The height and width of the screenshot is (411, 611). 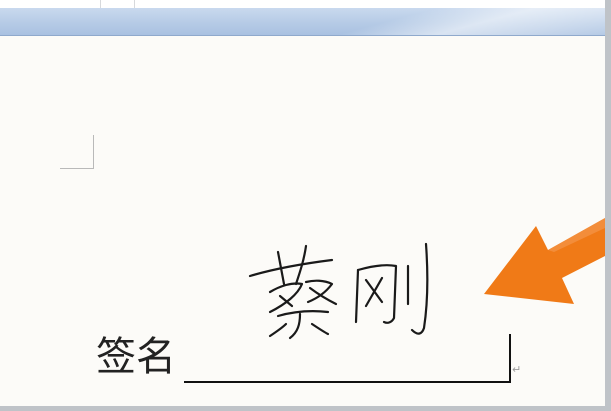 I want to click on paragraph-mark-icon: ↵, so click(x=517, y=369).